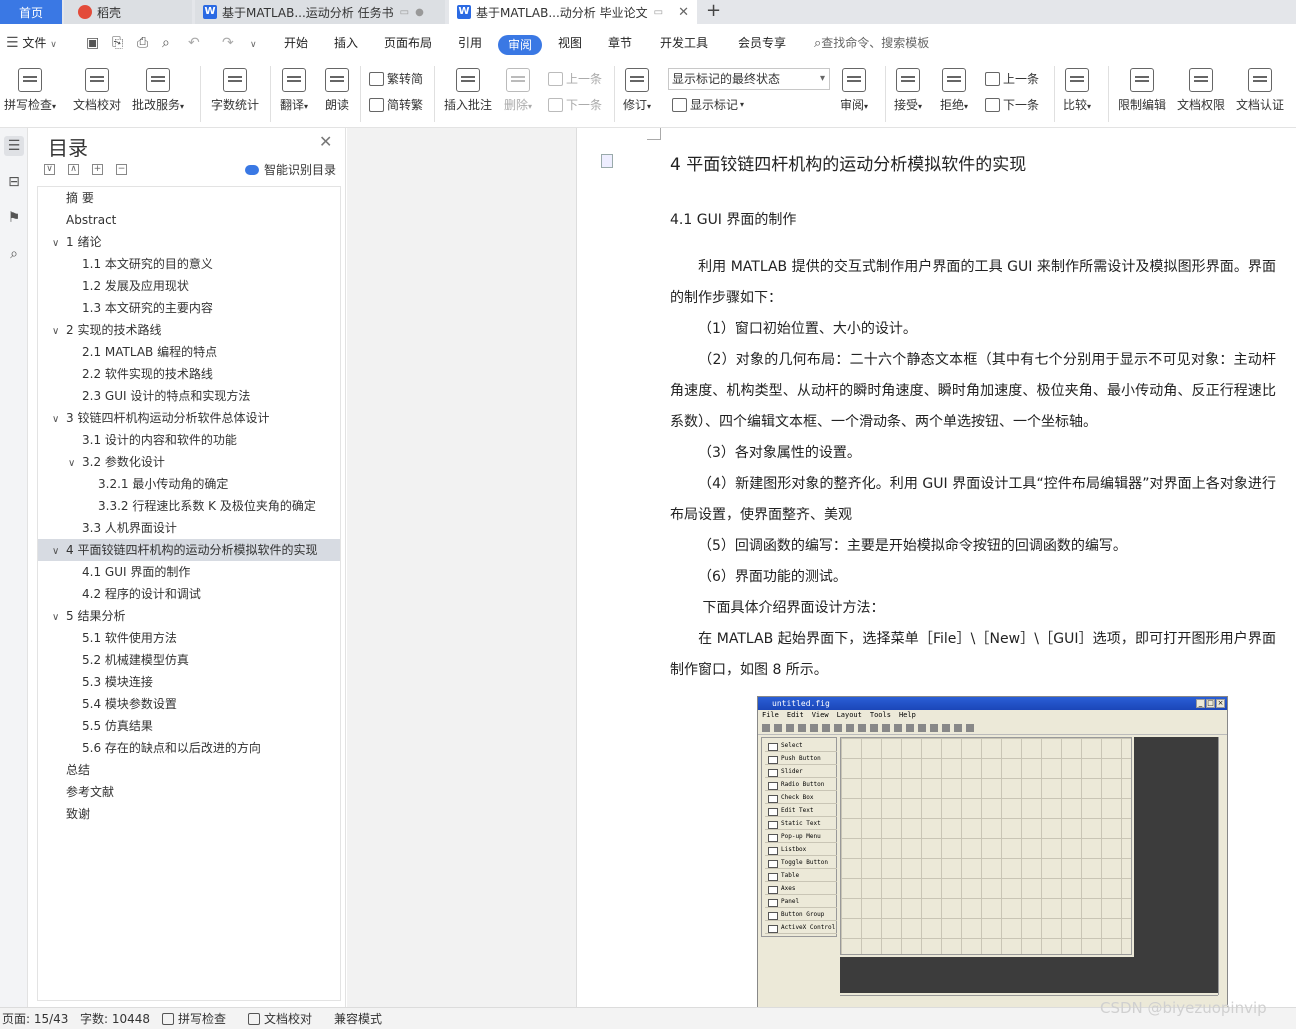  What do you see at coordinates (189, 440) in the screenshot?
I see `toc-item: 3.1 设计的内容和软件的功能` at bounding box center [189, 440].